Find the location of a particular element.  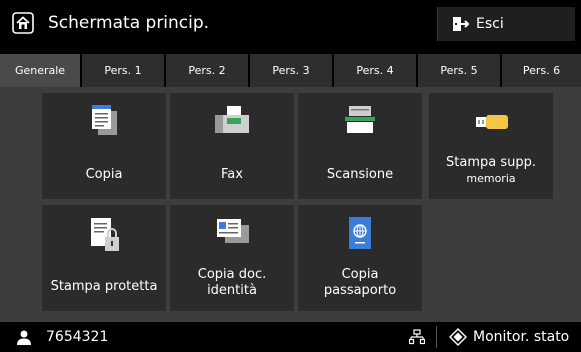

tab-pers-4: Pers. 4 is located at coordinates (375, 70).